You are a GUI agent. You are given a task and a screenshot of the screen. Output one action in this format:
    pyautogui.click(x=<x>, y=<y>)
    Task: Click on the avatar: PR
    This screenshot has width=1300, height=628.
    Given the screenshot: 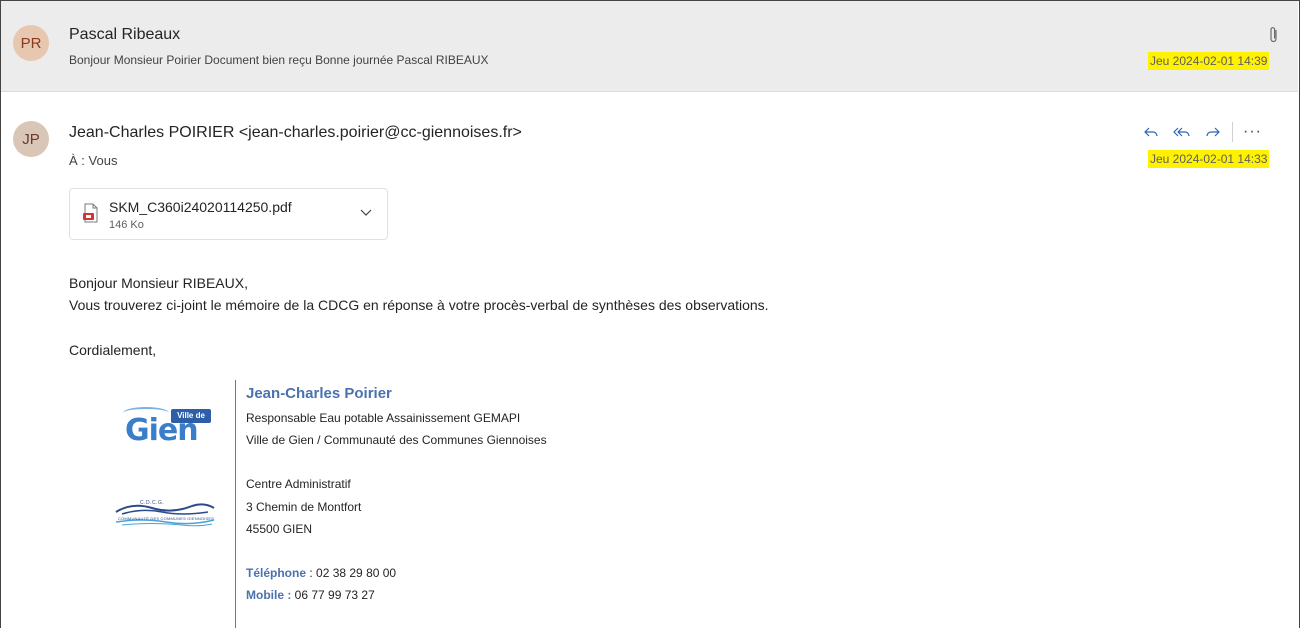 What is the action you would take?
    pyautogui.click(x=31, y=43)
    